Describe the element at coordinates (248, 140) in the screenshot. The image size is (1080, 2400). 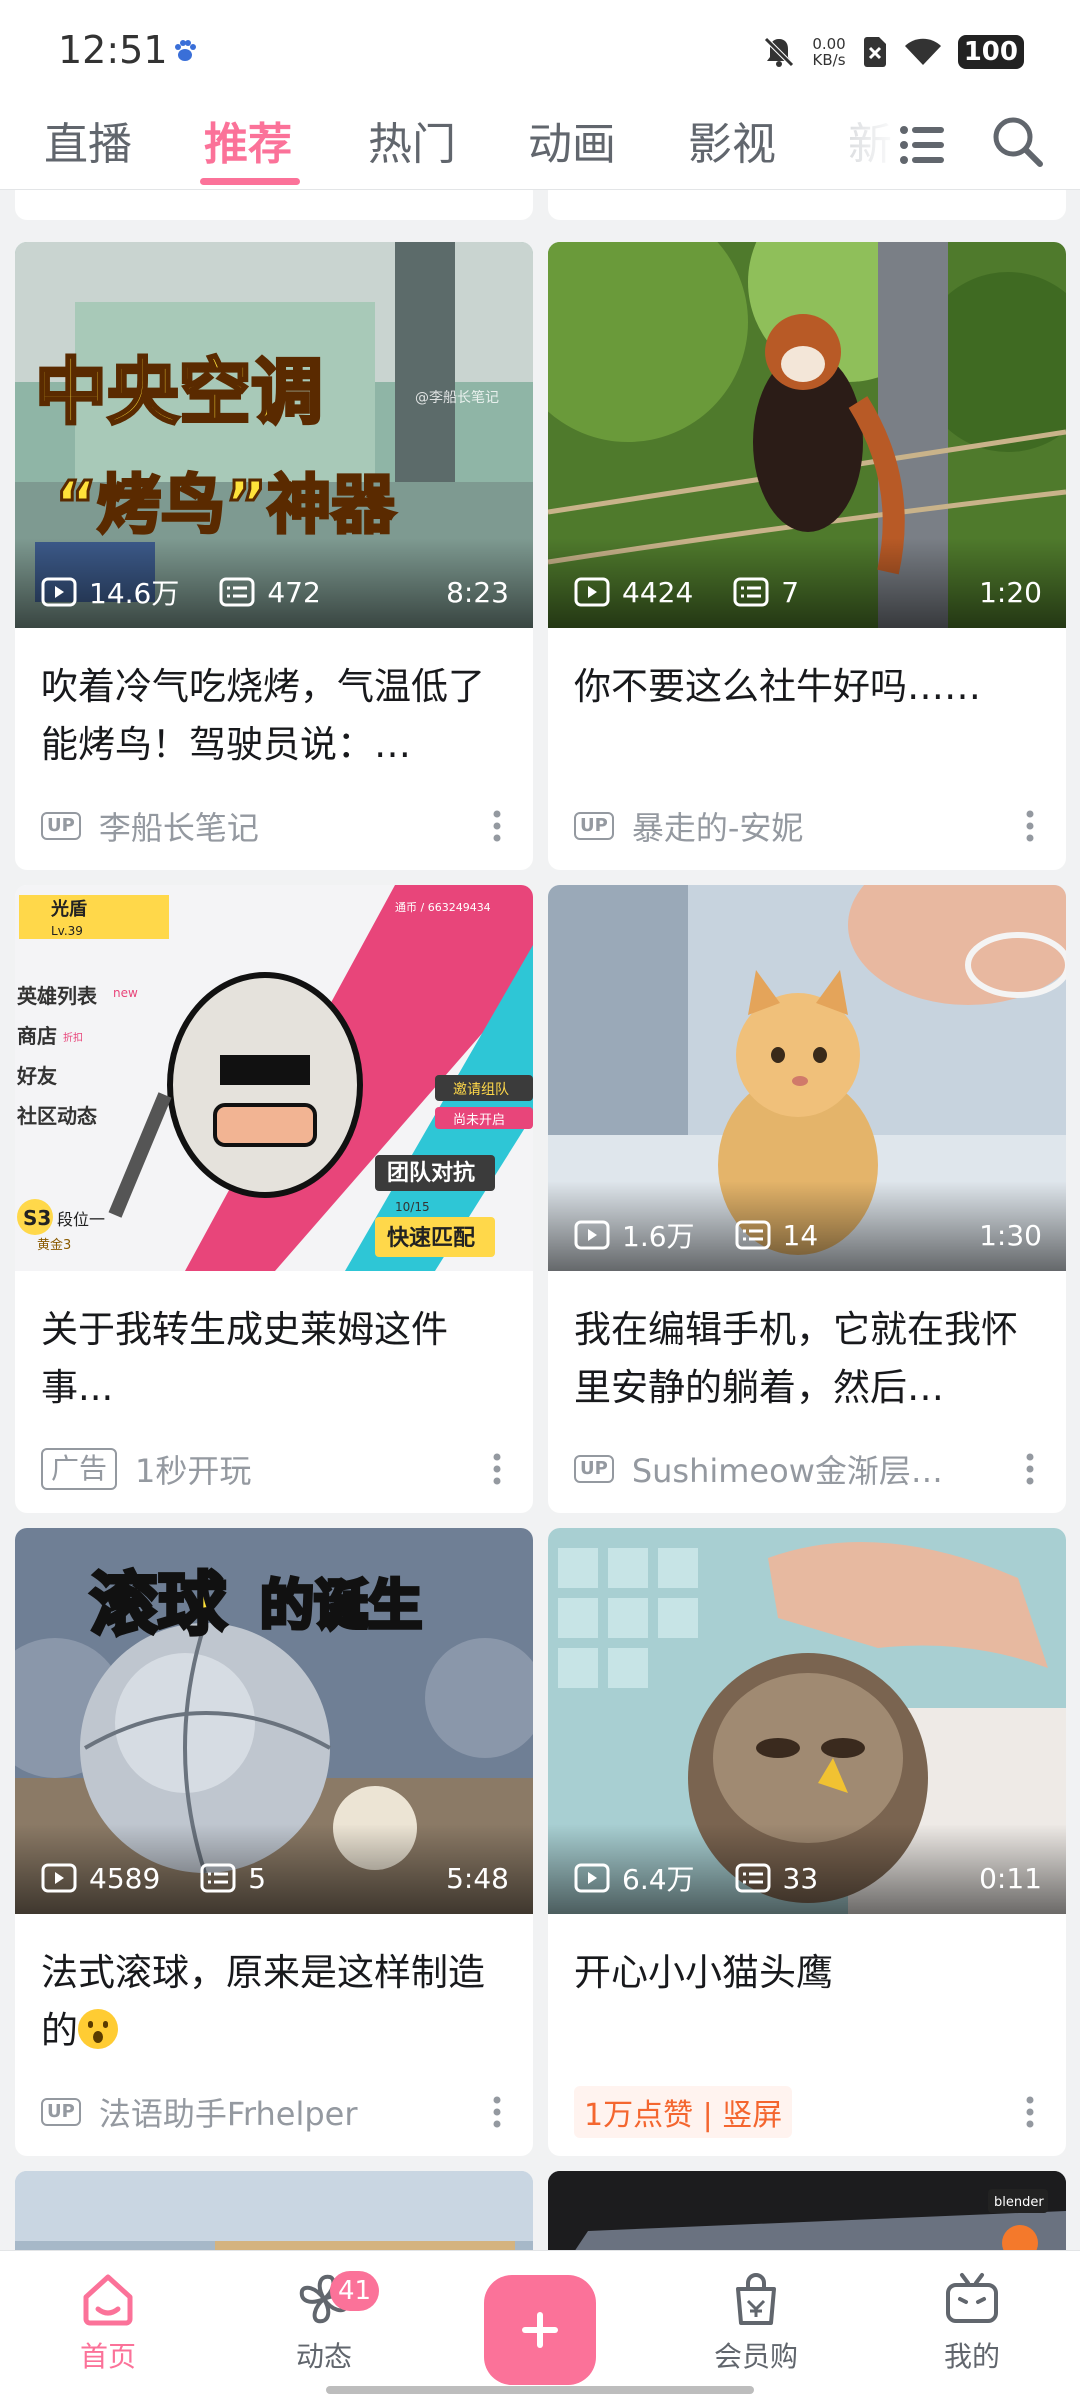
I see `tab-recommend: 推荐` at that location.